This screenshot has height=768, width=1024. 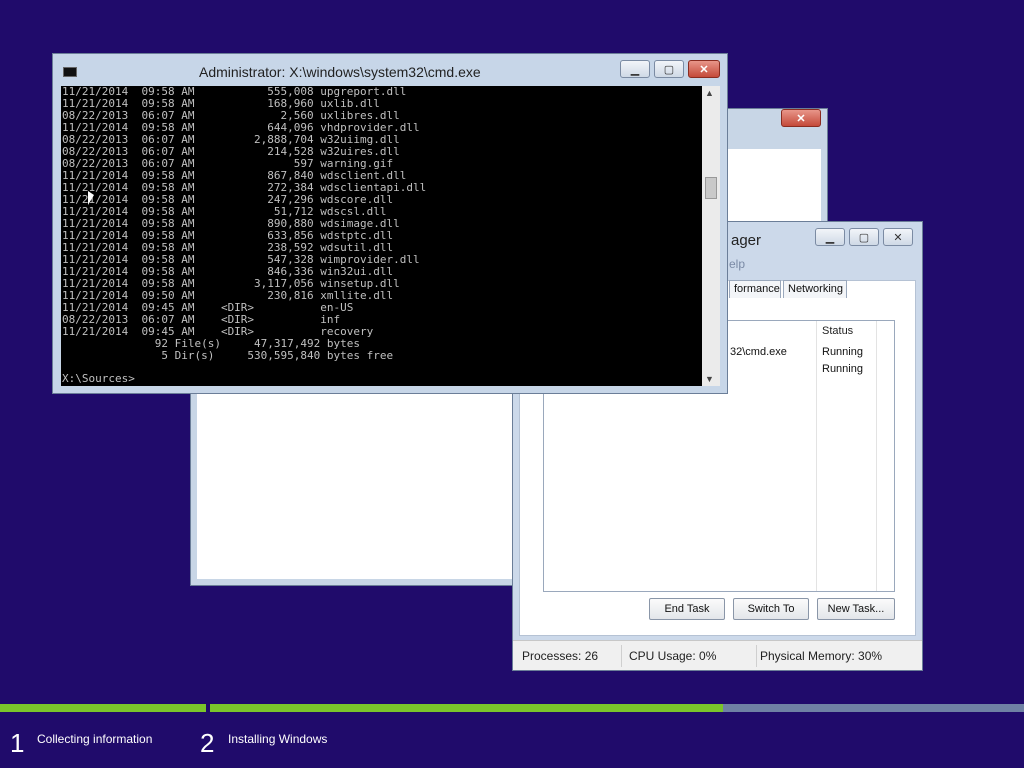 What do you see at coordinates (207, 743) in the screenshot?
I see `step-2-number: 2` at bounding box center [207, 743].